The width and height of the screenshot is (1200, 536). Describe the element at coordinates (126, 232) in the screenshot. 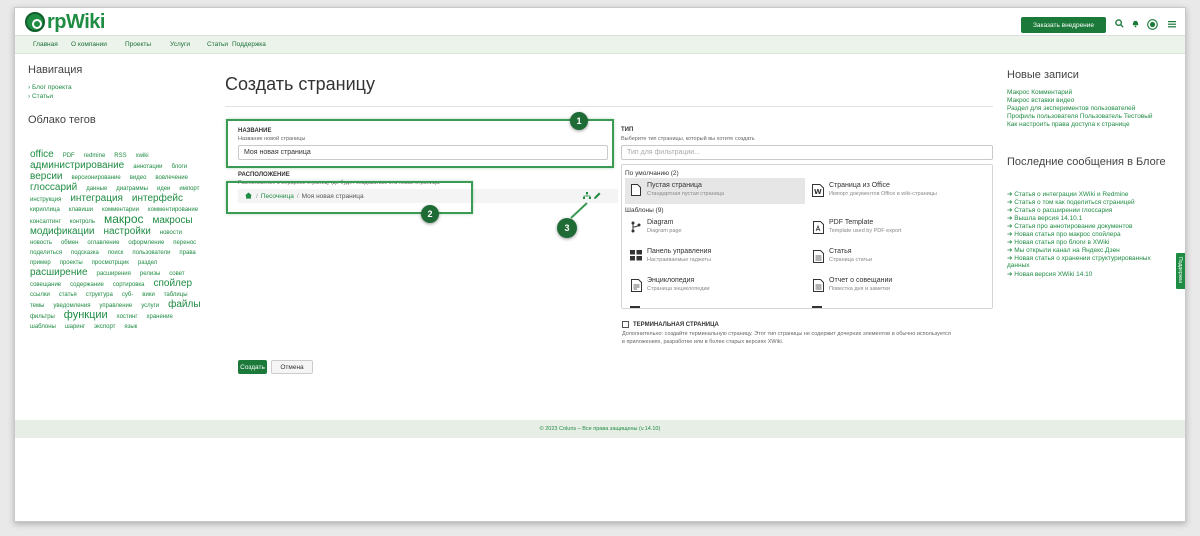

I see `tag-link: настройки` at that location.